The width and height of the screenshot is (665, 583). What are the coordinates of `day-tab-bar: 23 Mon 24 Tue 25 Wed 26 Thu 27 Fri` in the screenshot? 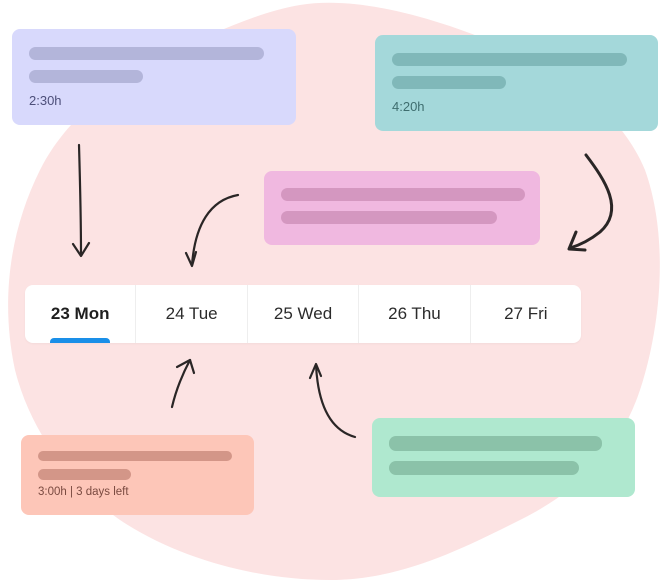 It's located at (303, 314).